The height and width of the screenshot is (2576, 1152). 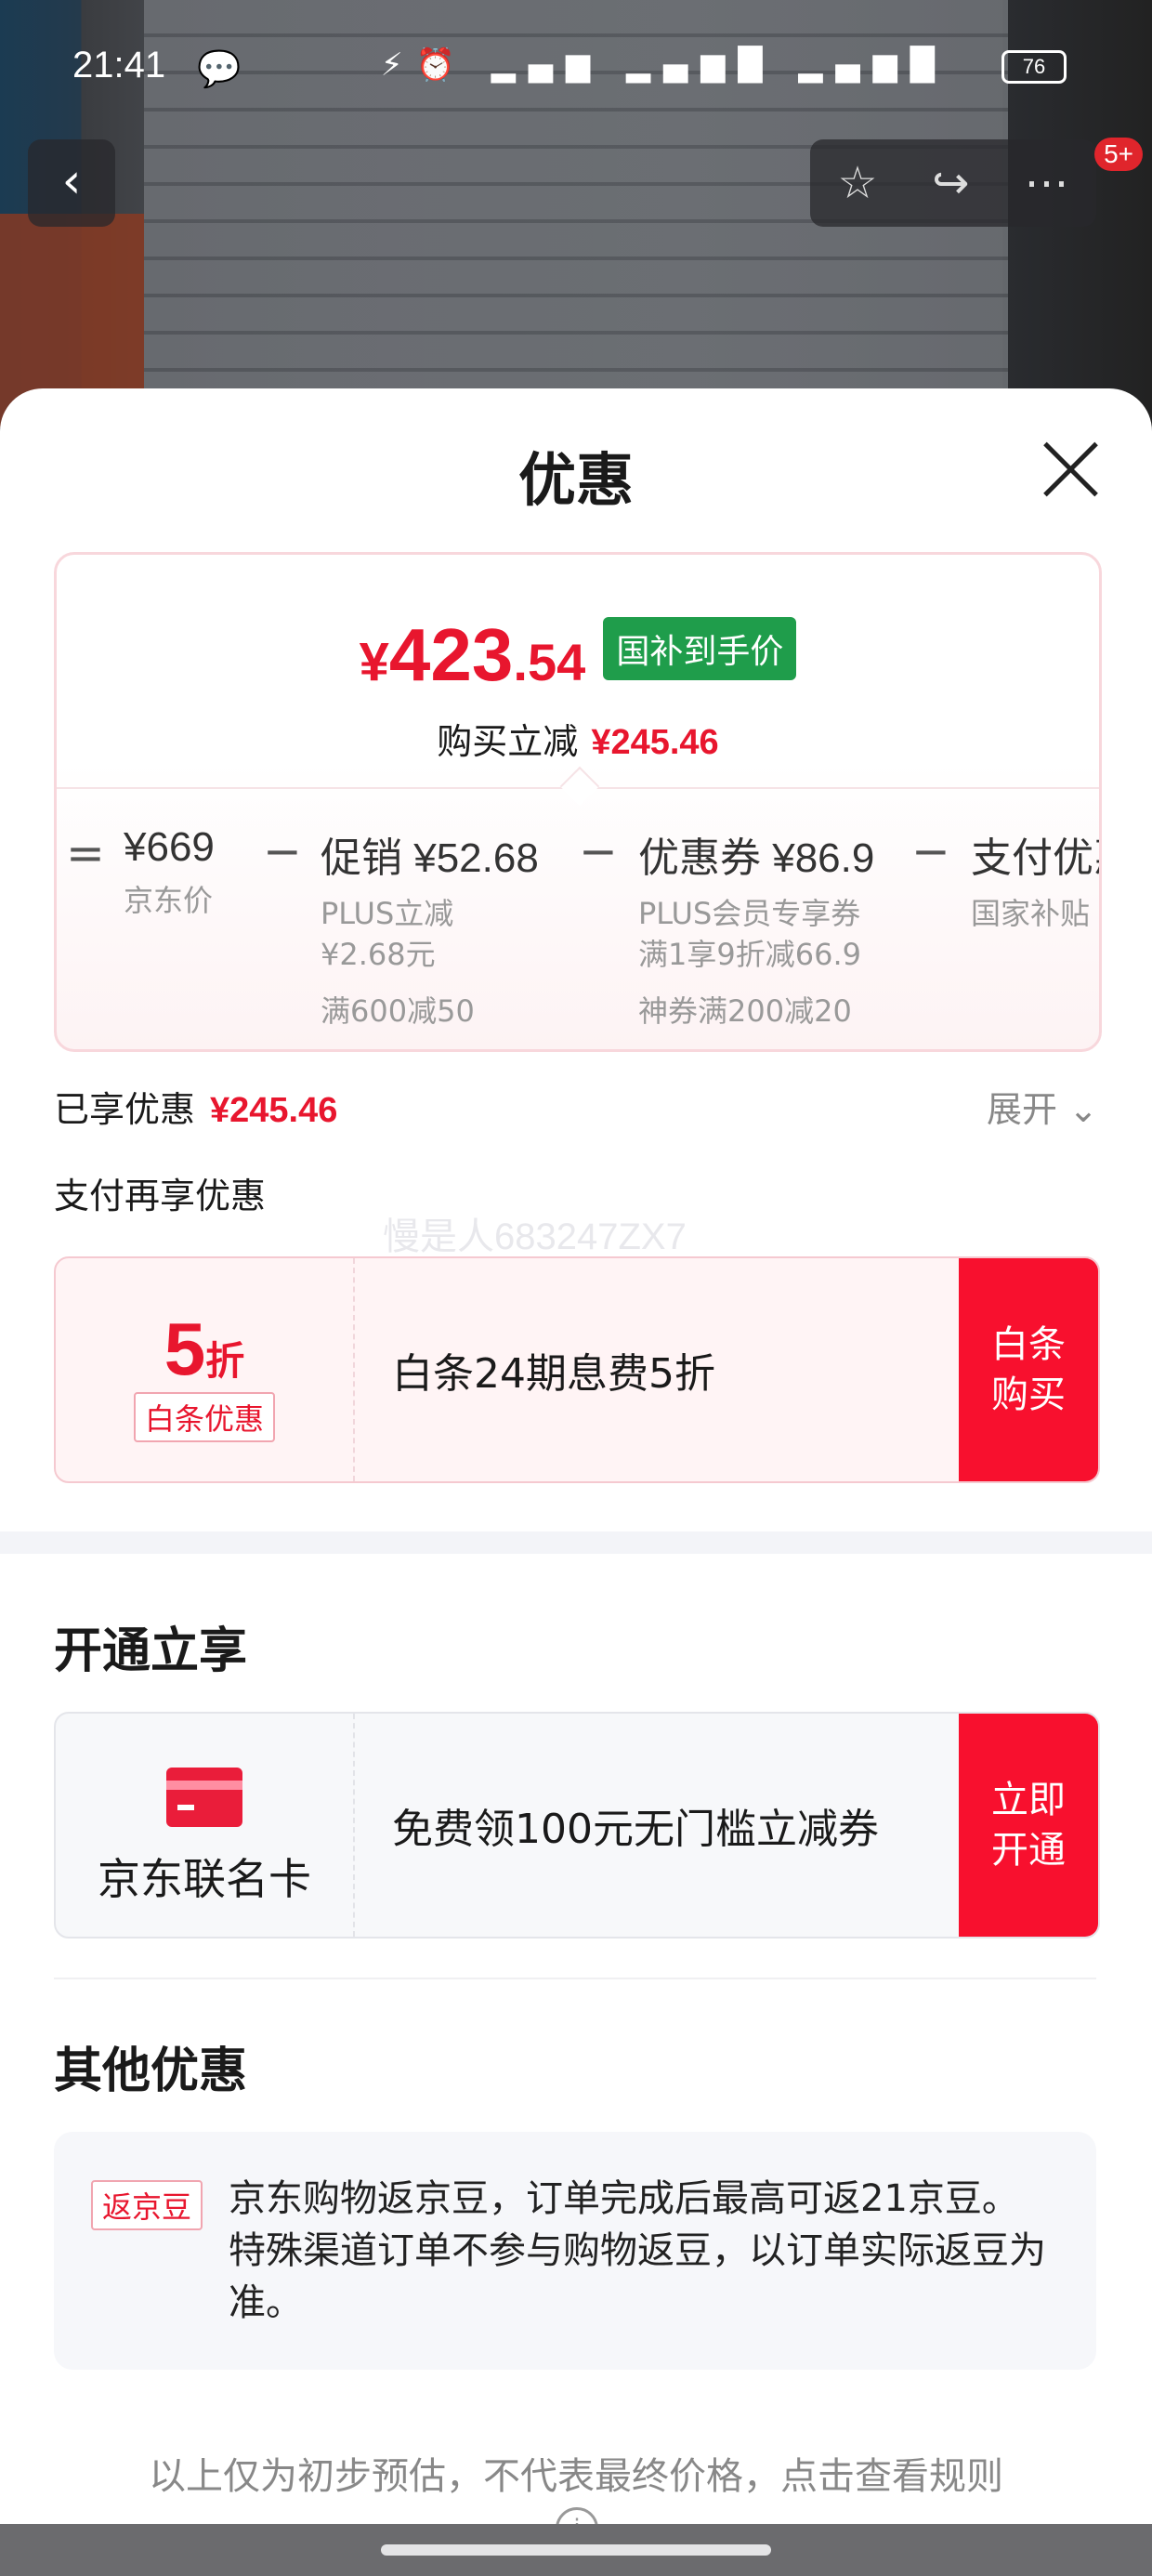 What do you see at coordinates (1031, 913) in the screenshot?
I see `formula-sub: 国家补贴` at bounding box center [1031, 913].